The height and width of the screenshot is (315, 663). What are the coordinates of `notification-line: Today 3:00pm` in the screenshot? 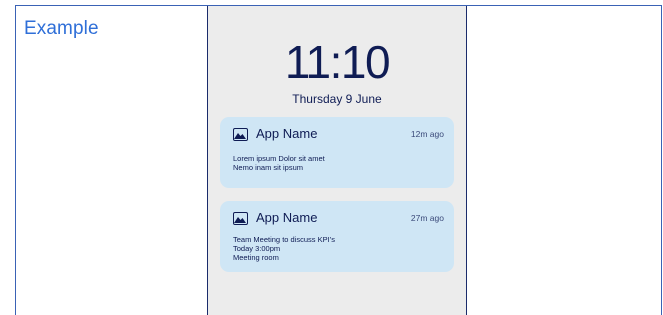 It's located at (257, 248).